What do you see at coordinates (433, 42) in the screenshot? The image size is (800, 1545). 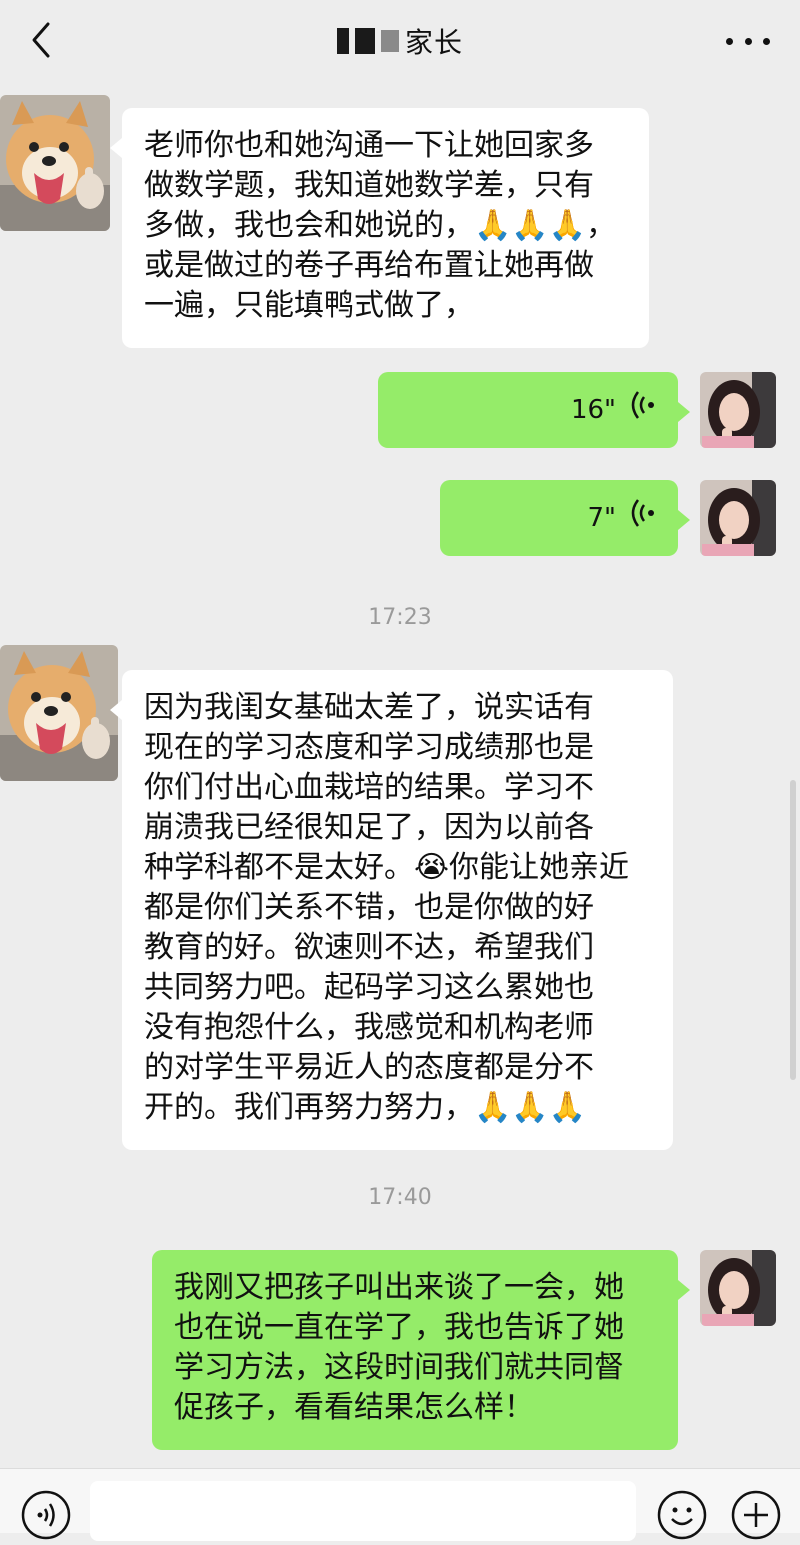 I see `contact-name: 家长` at bounding box center [433, 42].